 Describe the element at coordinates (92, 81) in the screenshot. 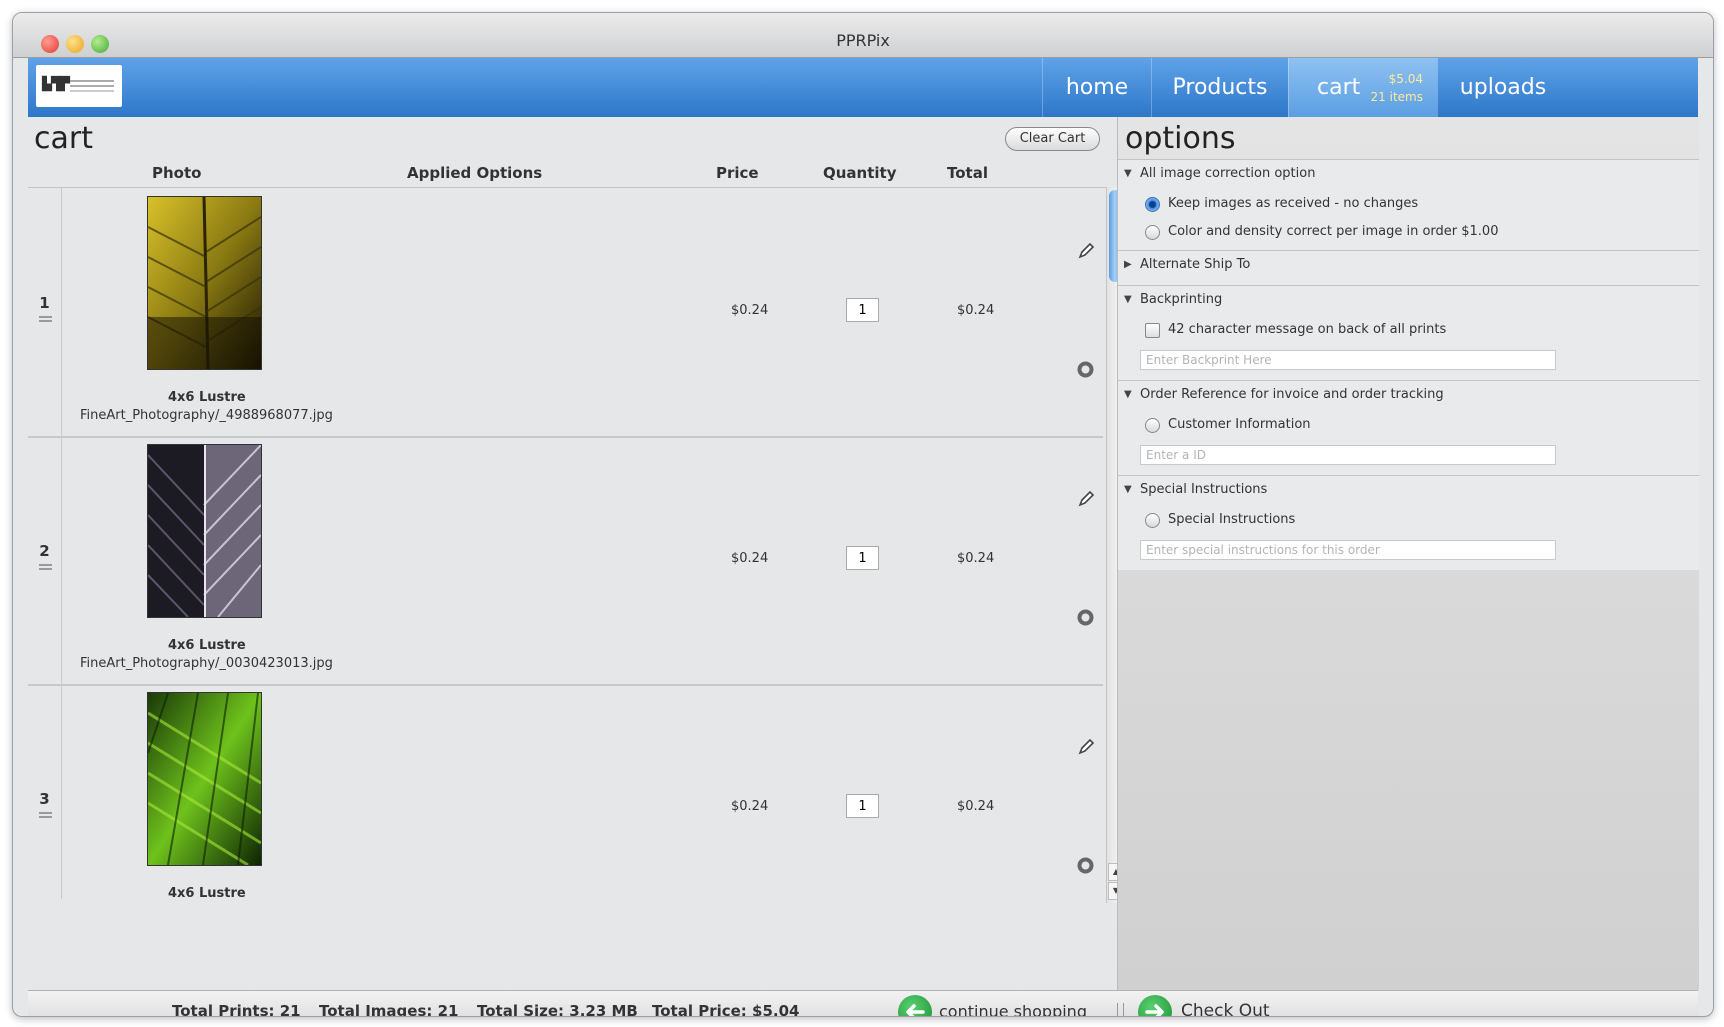

I see `logo-text-lines` at that location.